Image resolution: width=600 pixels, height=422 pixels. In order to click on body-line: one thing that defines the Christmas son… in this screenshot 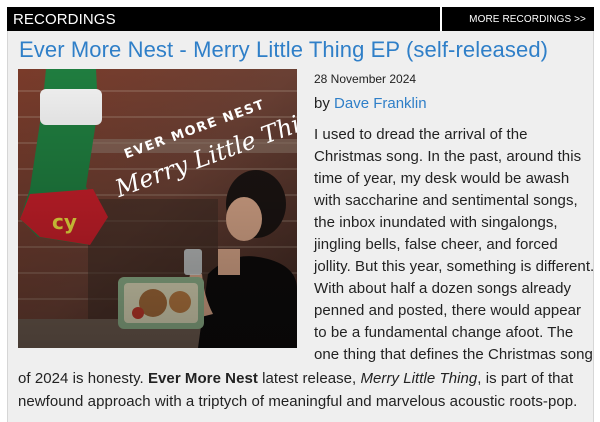, I will do `click(453, 354)`.